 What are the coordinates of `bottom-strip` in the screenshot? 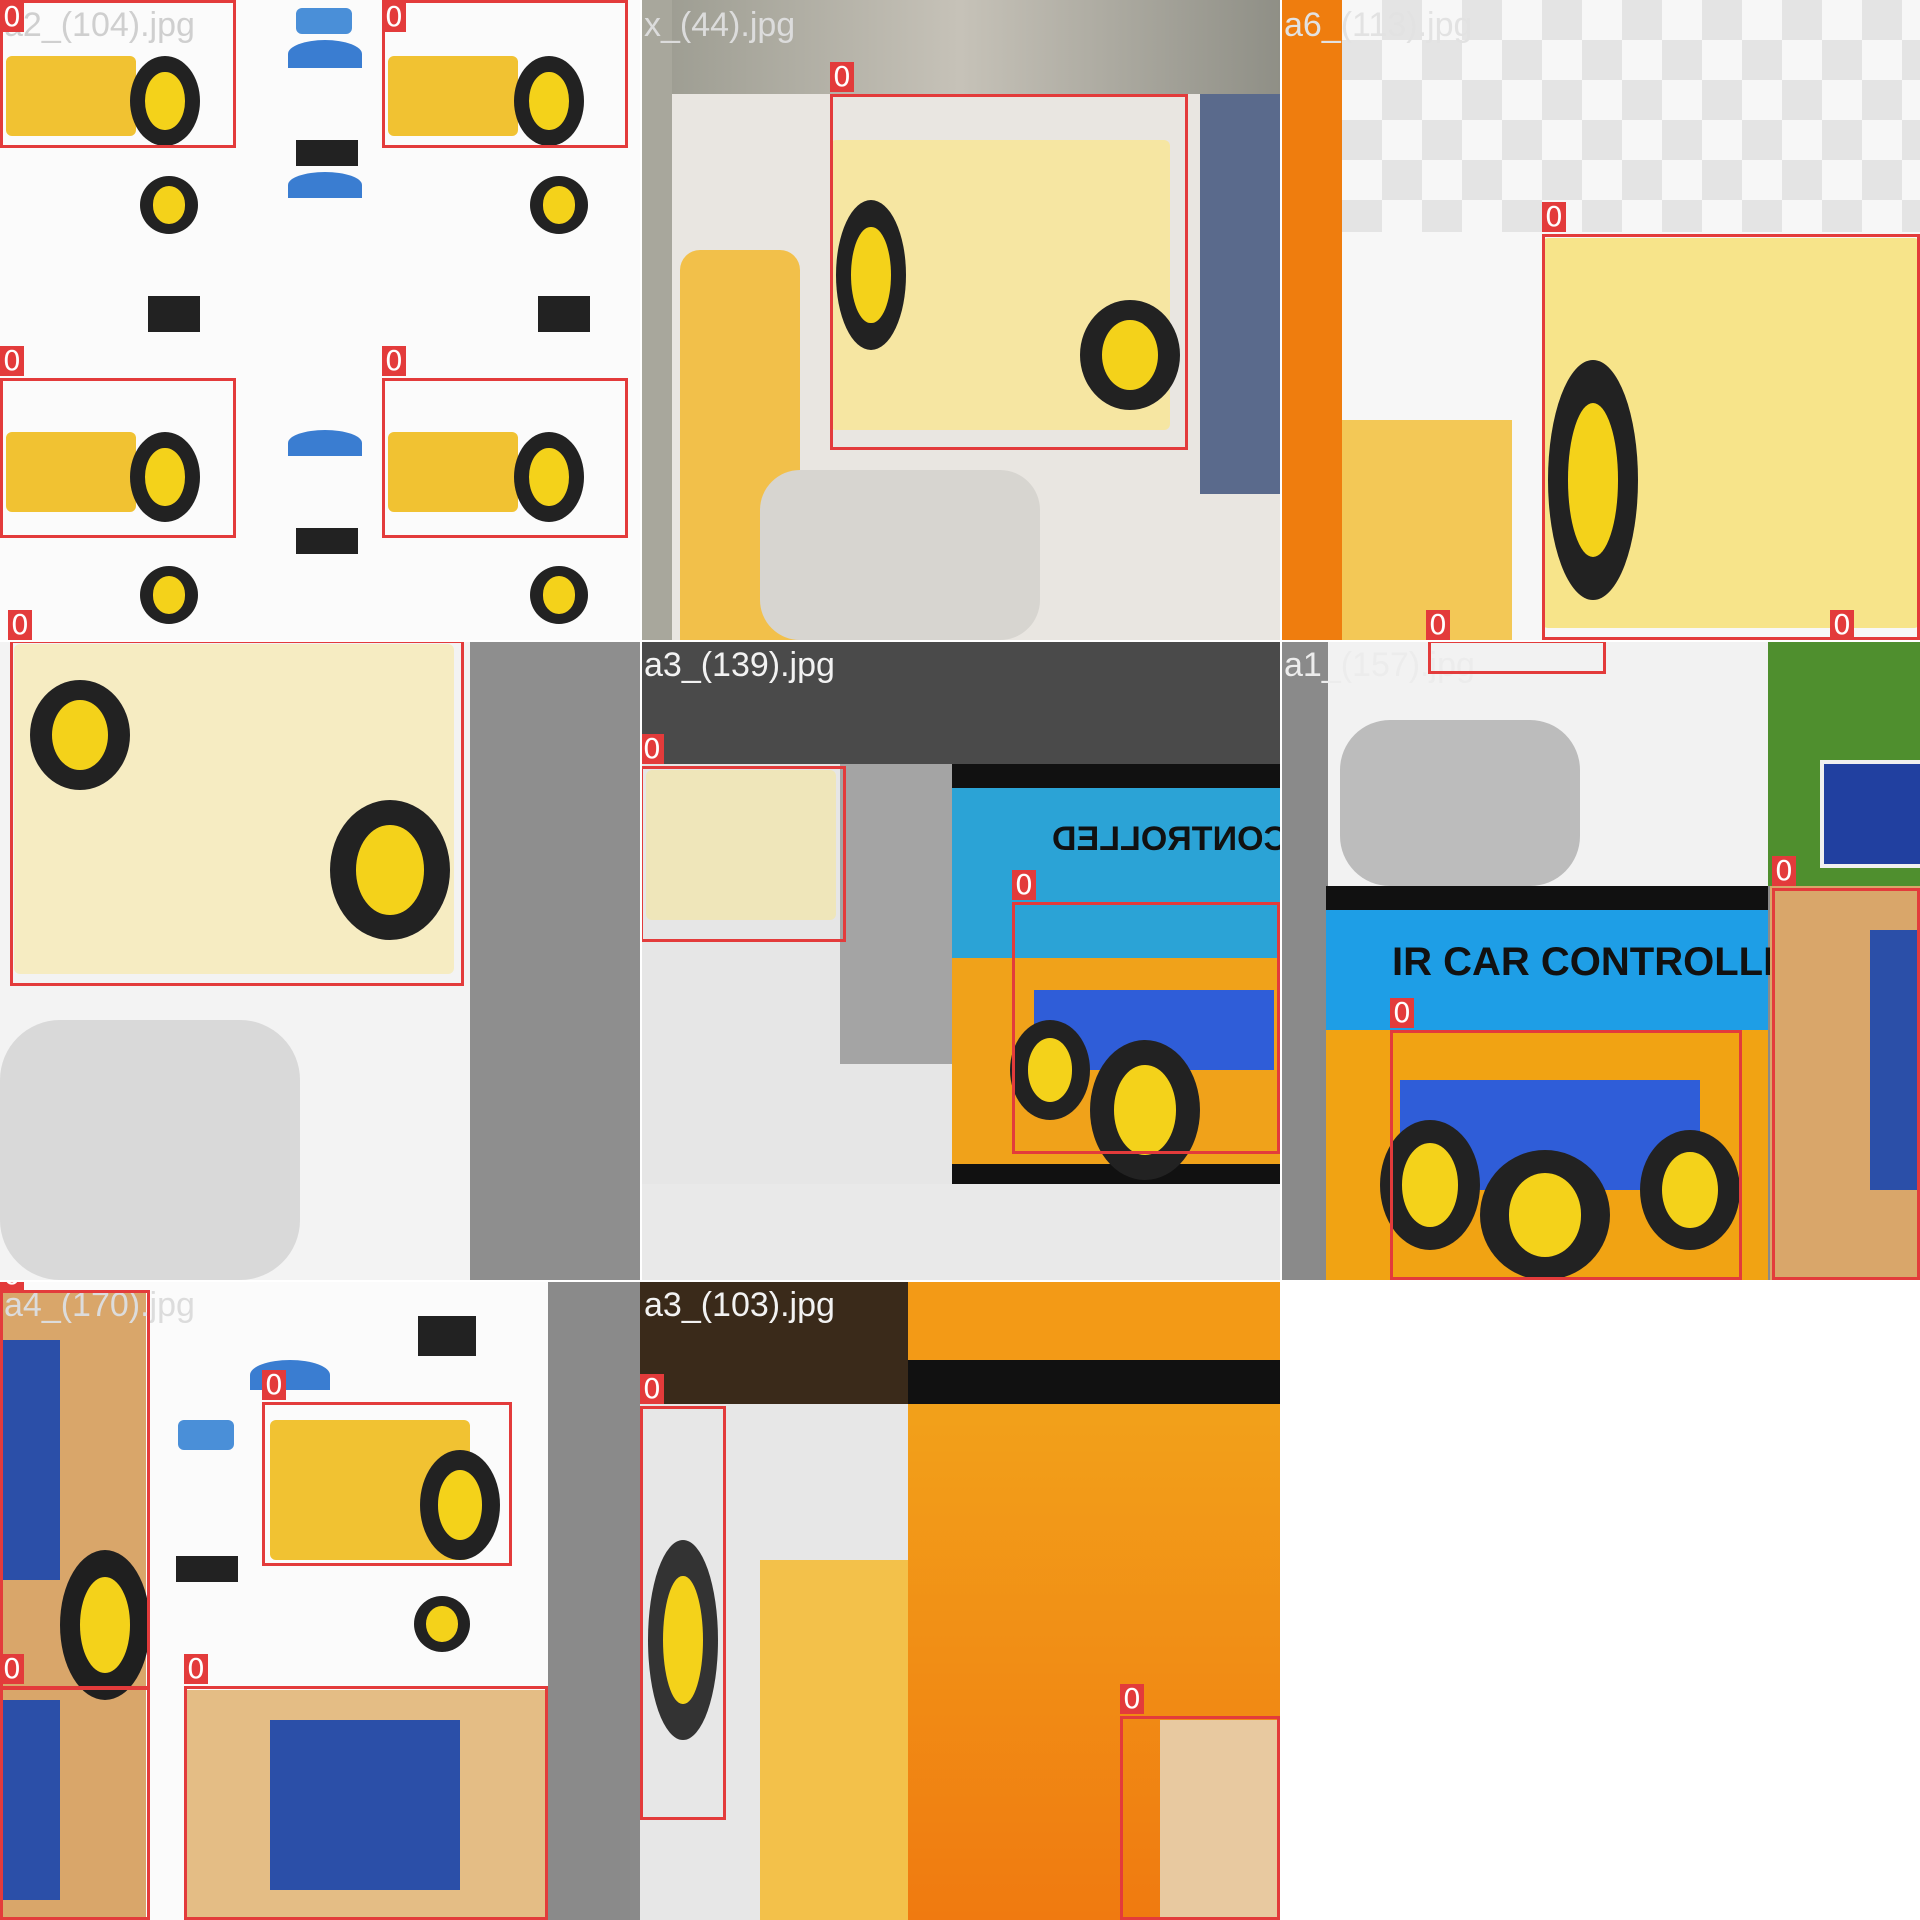 It's located at (960, 1232).